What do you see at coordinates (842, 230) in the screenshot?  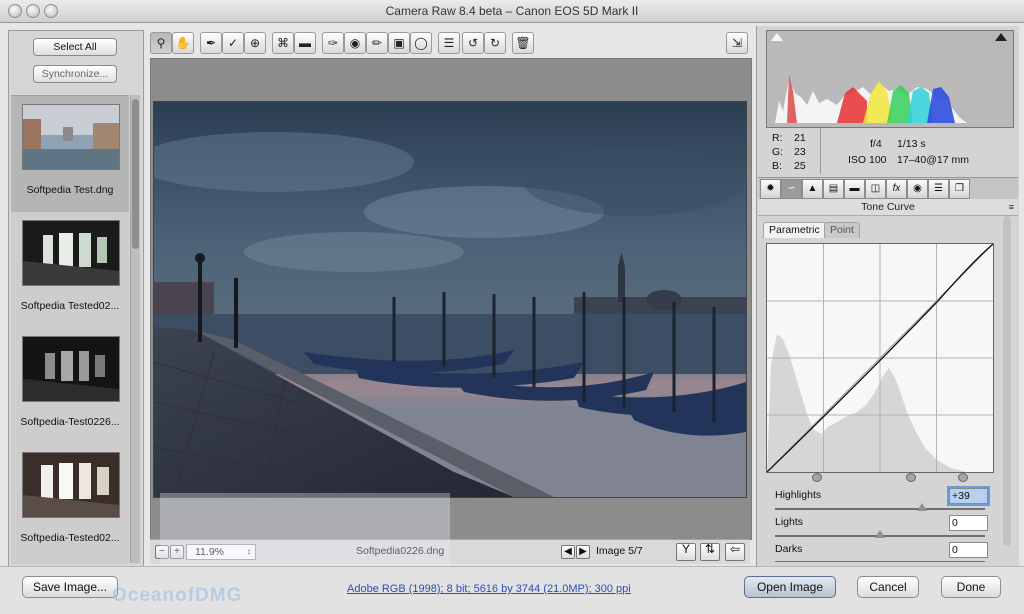 I see `tab-point: Point` at bounding box center [842, 230].